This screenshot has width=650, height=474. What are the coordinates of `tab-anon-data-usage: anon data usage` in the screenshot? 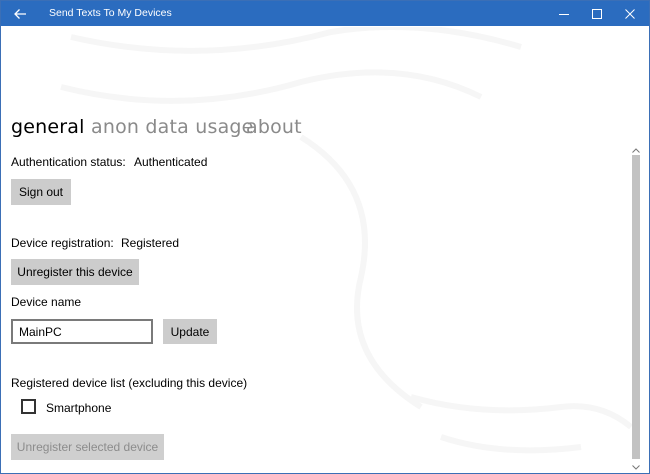 It's located at (172, 127).